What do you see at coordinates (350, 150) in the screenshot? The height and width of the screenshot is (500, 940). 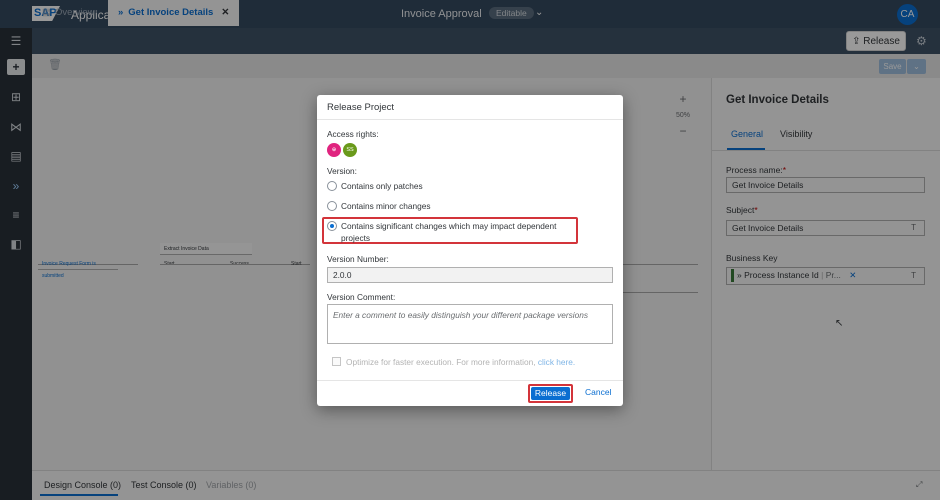 I see `access-avatar: SS` at bounding box center [350, 150].